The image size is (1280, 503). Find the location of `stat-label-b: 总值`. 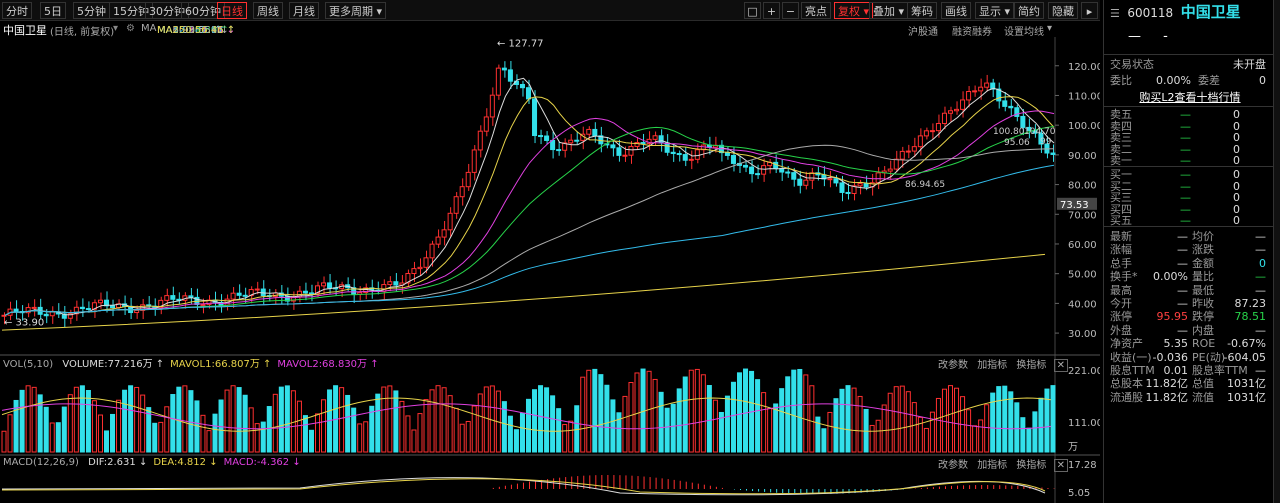

stat-label-b: 总值 is located at coordinates (1203, 384).